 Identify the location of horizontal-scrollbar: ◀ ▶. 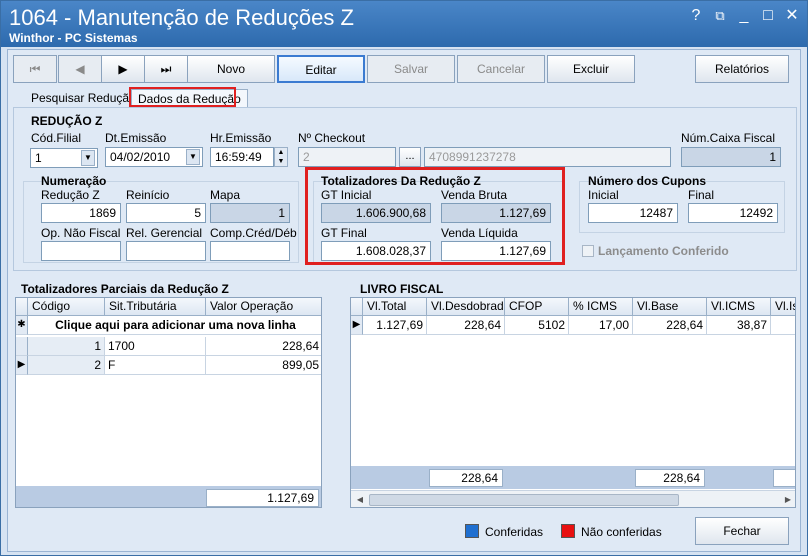
(573, 498).